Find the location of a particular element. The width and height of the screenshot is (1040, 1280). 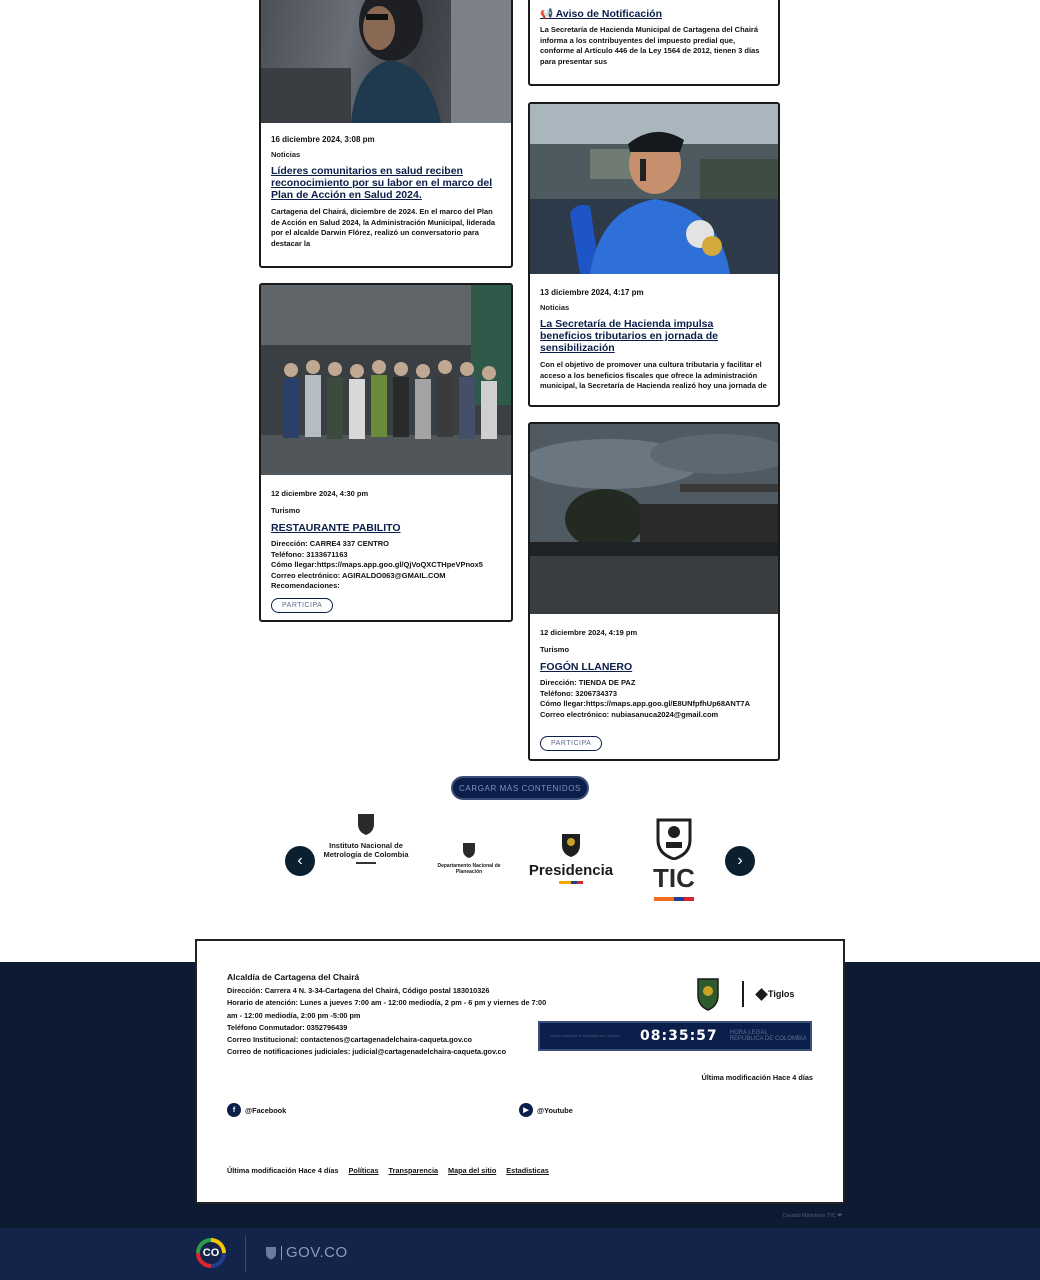

logo-planeacion: Departamento Nacional de Planeación is located at coordinates (469, 858).